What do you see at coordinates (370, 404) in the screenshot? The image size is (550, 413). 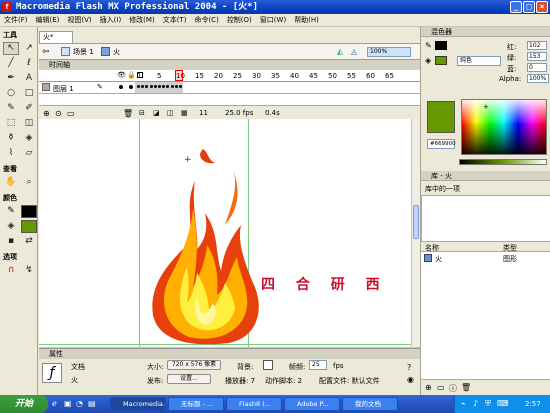 I see `task-my-documents: 我的文档` at bounding box center [370, 404].